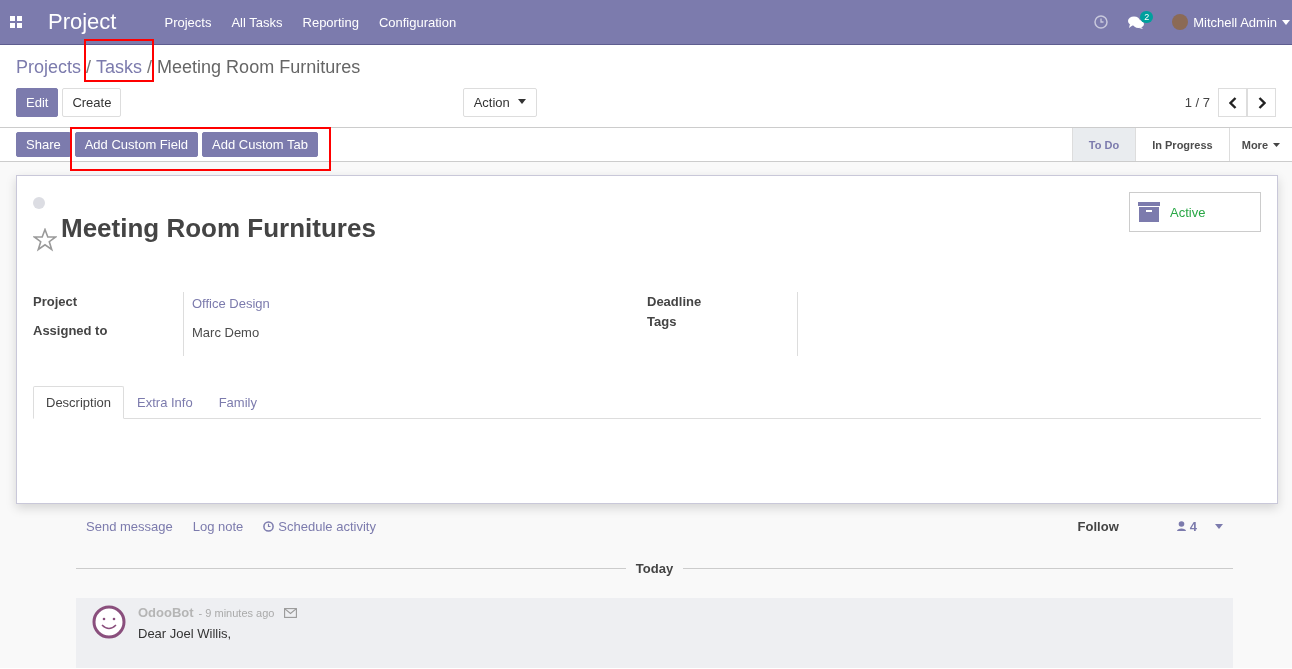 Image resolution: width=1292 pixels, height=669 pixels. I want to click on pager-value: 1 / 7, so click(1197, 102).